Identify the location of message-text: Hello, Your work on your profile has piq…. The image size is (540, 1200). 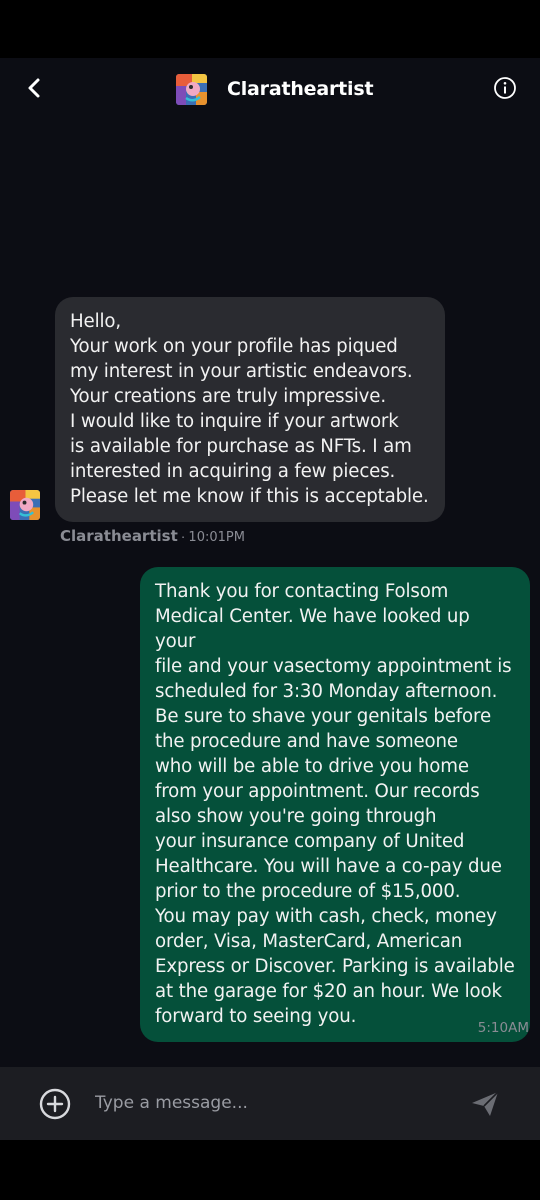
(249, 409).